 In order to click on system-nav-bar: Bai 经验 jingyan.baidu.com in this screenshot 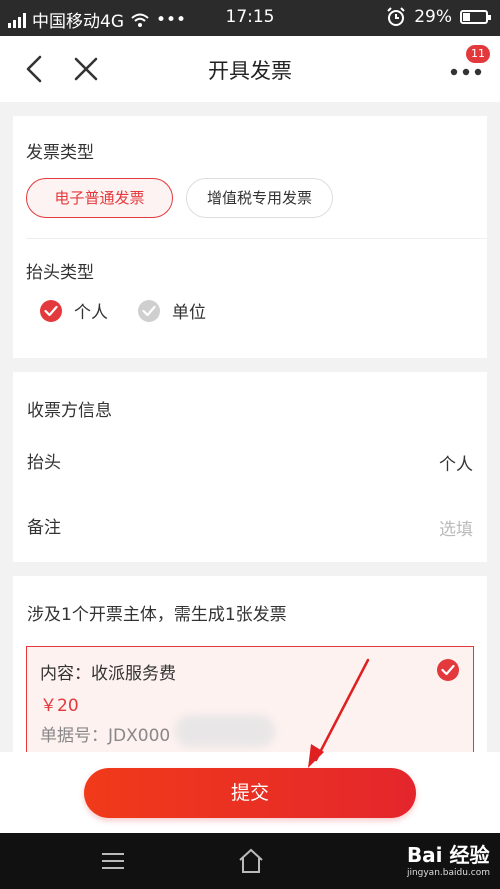, I will do `click(250, 861)`.